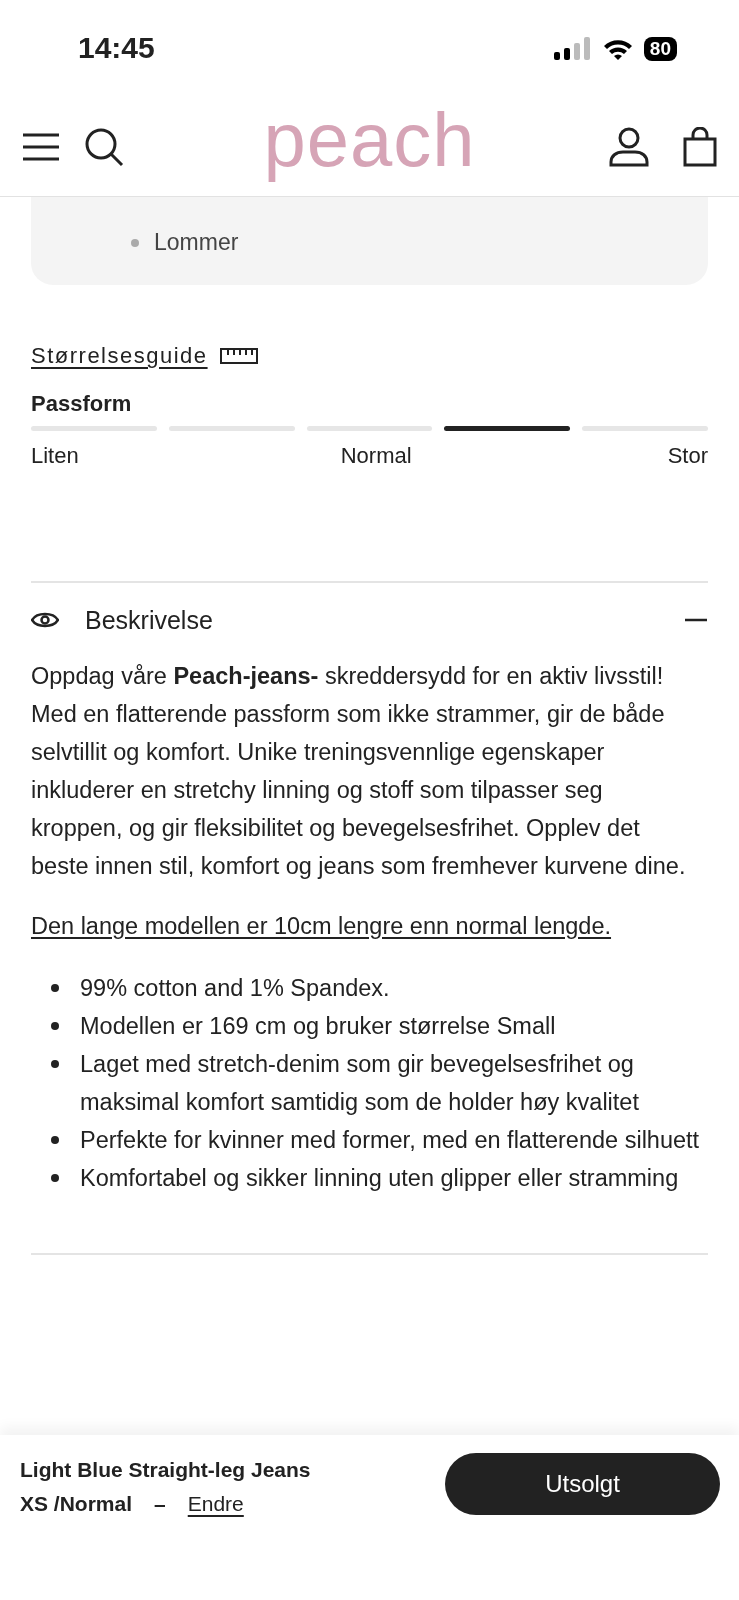  What do you see at coordinates (104, 146) in the screenshot?
I see `search-icon` at bounding box center [104, 146].